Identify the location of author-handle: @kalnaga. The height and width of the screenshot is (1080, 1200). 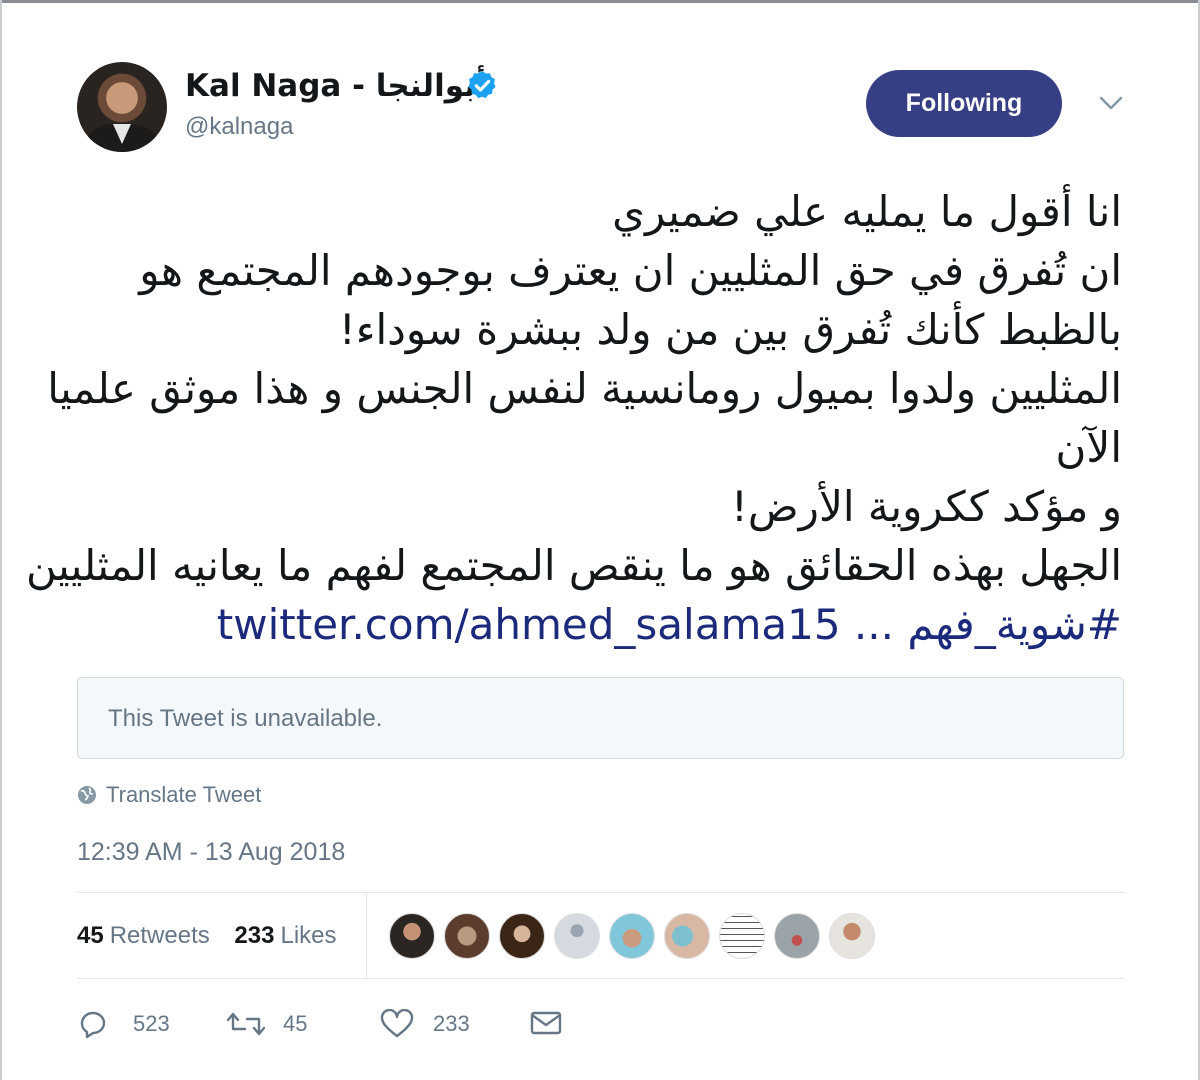
(239, 127).